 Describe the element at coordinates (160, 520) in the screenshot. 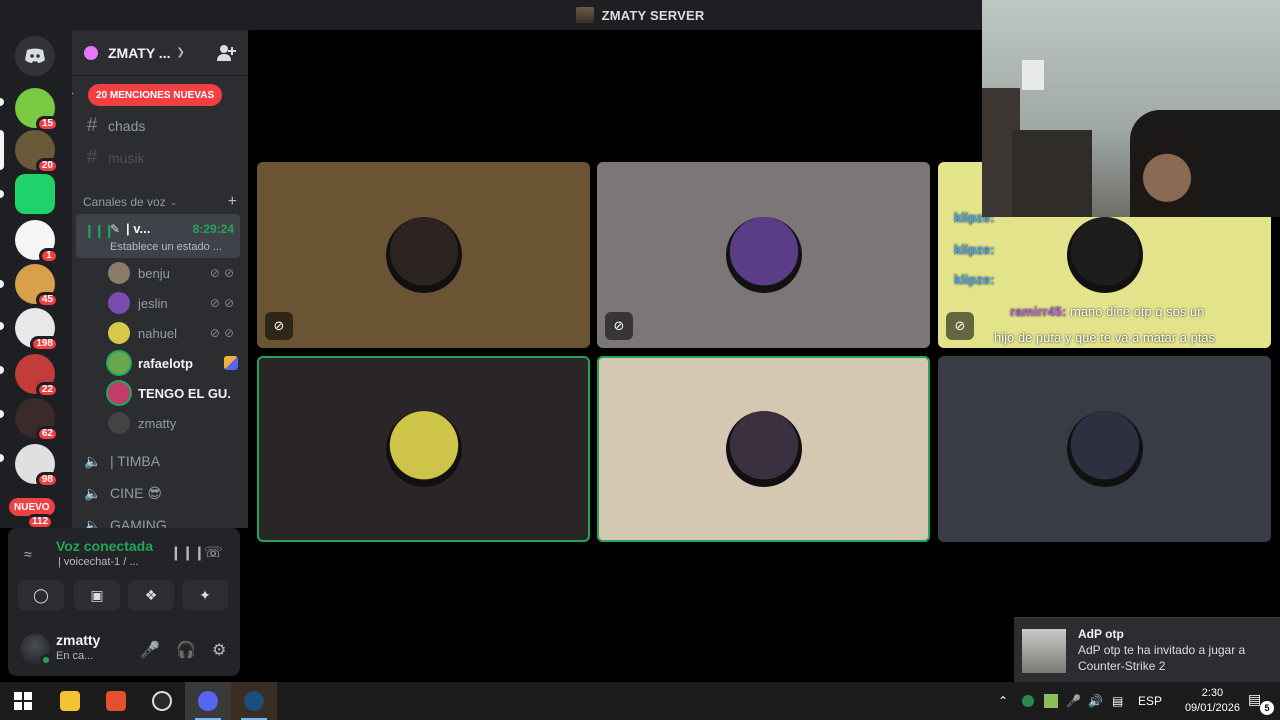

I see `voice-channel-gaming: 🔈 GAMING` at that location.